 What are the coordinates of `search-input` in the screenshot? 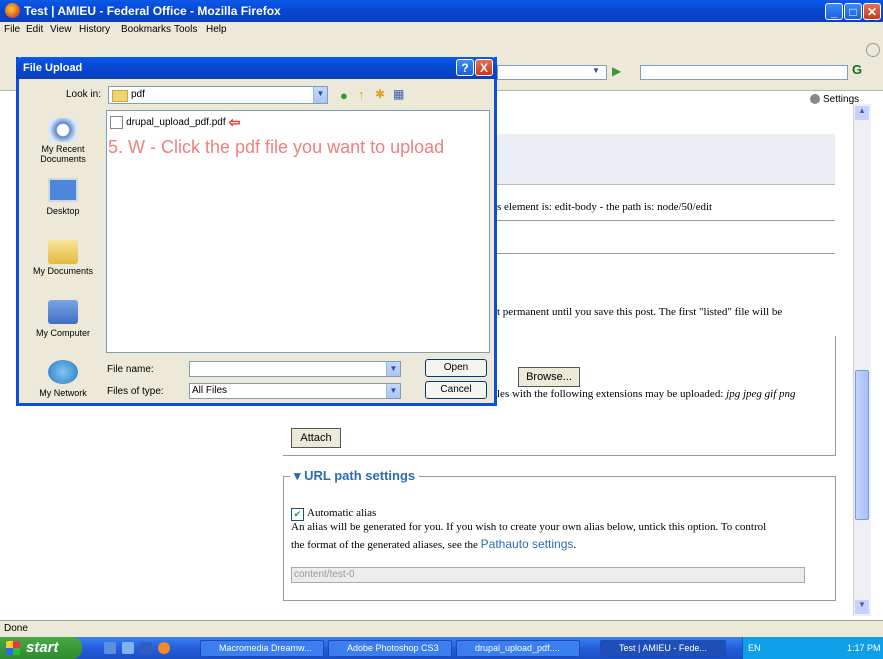 It's located at (744, 72).